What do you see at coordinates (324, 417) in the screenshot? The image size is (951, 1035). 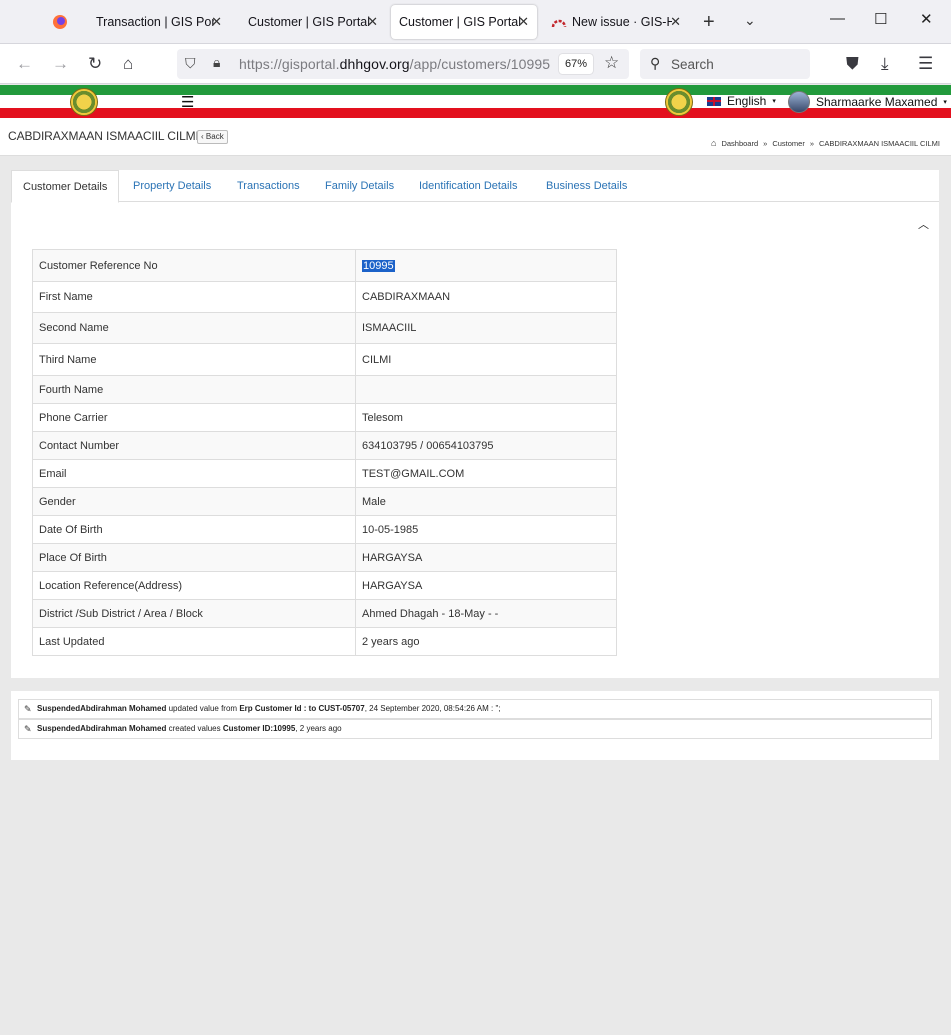 I see `table-row: Phone Carrier Telesom` at bounding box center [324, 417].